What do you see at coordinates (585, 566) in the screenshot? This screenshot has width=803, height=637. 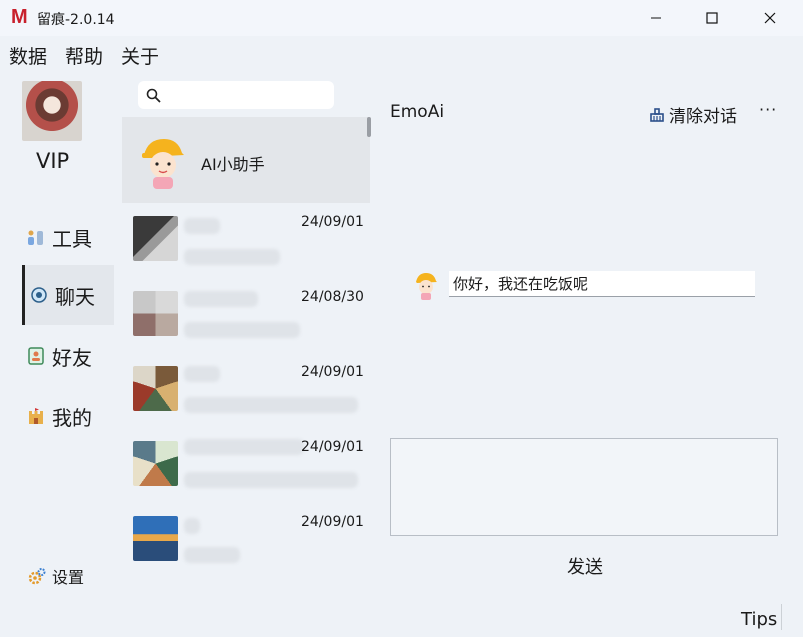 I see `send-button: 发送` at bounding box center [585, 566].